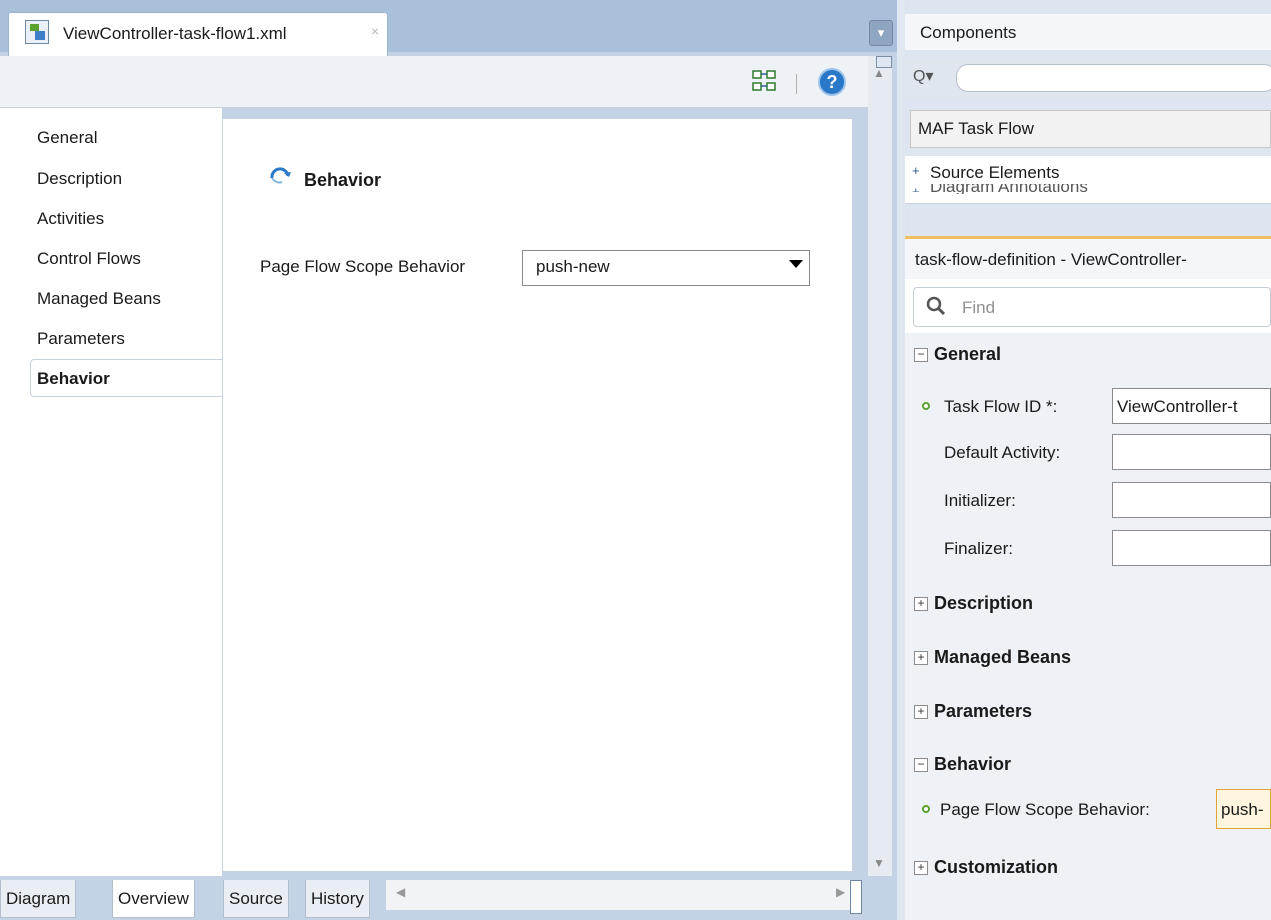  I want to click on panel-divider, so click(901, 460).